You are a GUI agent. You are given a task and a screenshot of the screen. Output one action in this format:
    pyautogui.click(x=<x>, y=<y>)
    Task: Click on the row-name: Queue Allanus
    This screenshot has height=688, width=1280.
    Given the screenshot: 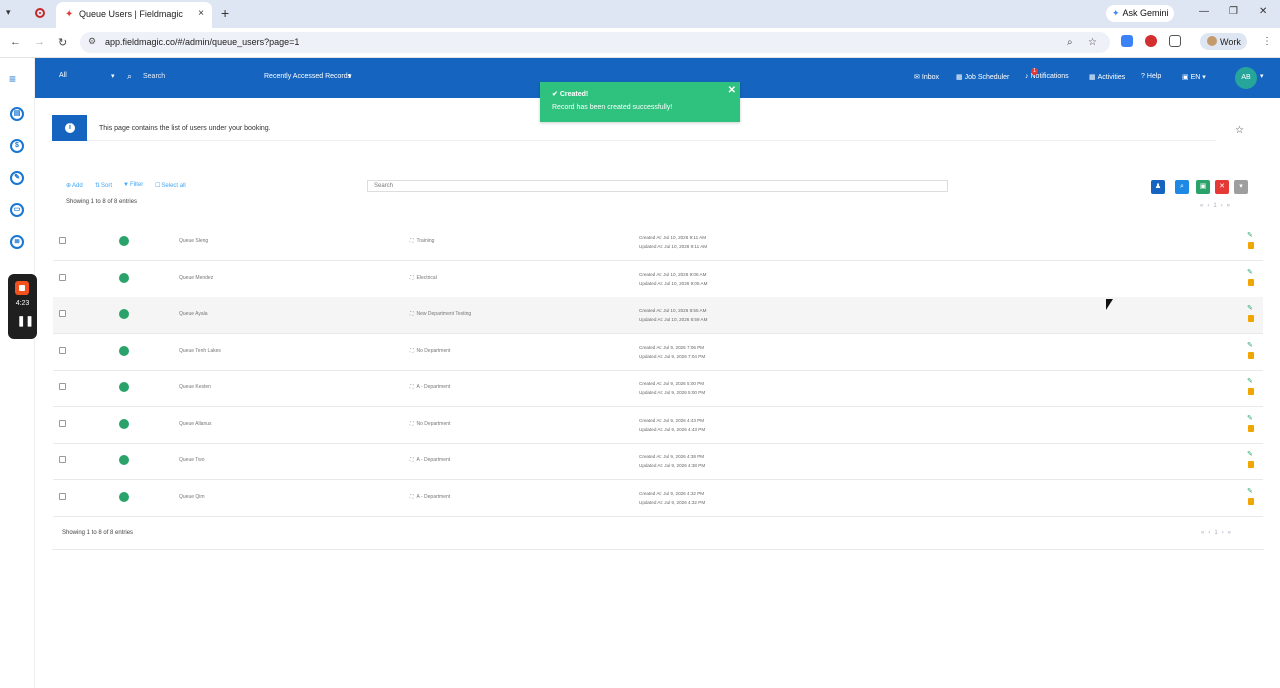 What is the action you would take?
    pyautogui.click(x=195, y=424)
    